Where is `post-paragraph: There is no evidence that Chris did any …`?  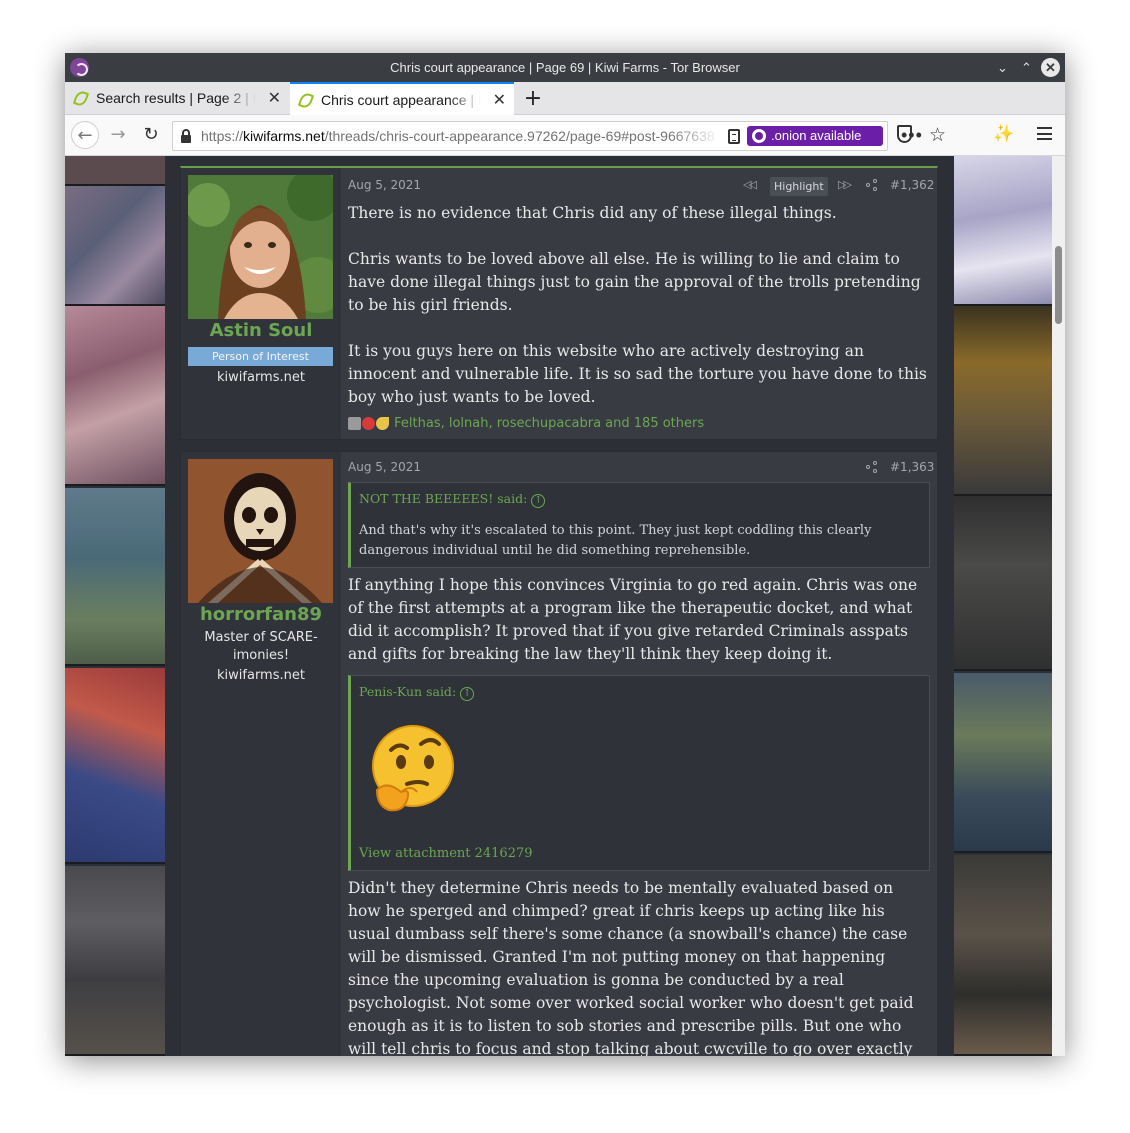 post-paragraph: There is no evidence that Chris did any … is located at coordinates (592, 213).